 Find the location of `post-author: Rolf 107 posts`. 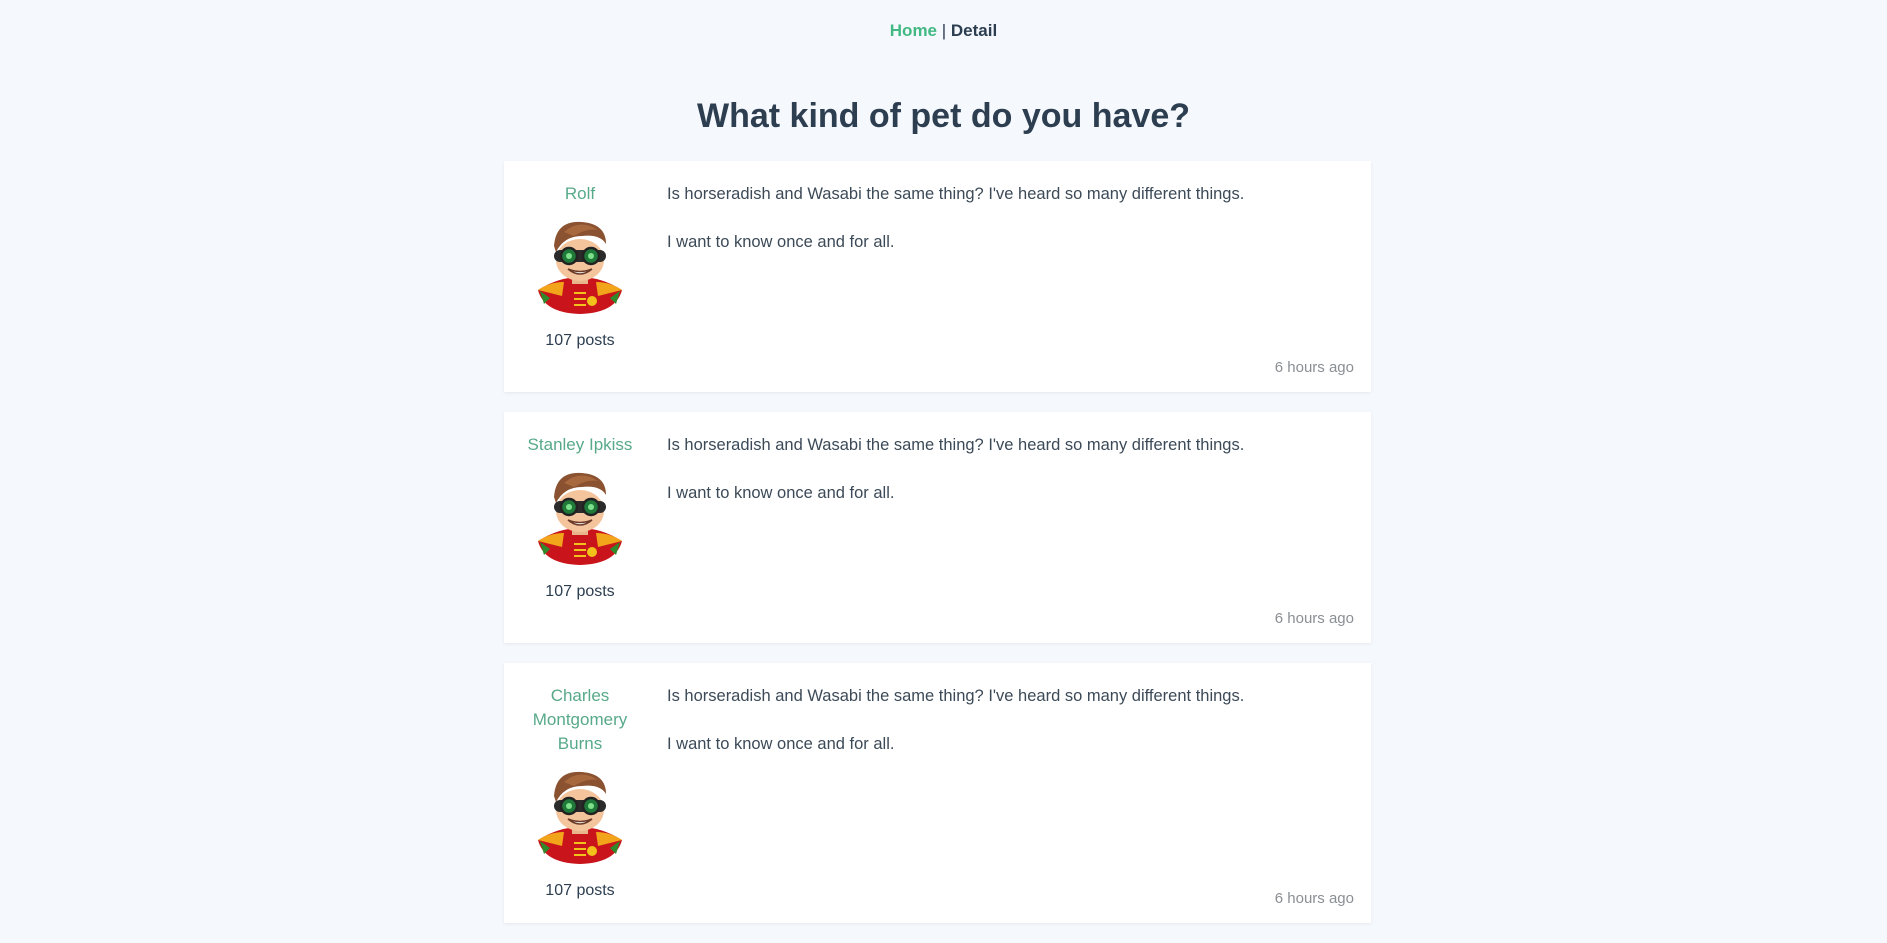

post-author: Rolf 107 posts is located at coordinates (580, 266).